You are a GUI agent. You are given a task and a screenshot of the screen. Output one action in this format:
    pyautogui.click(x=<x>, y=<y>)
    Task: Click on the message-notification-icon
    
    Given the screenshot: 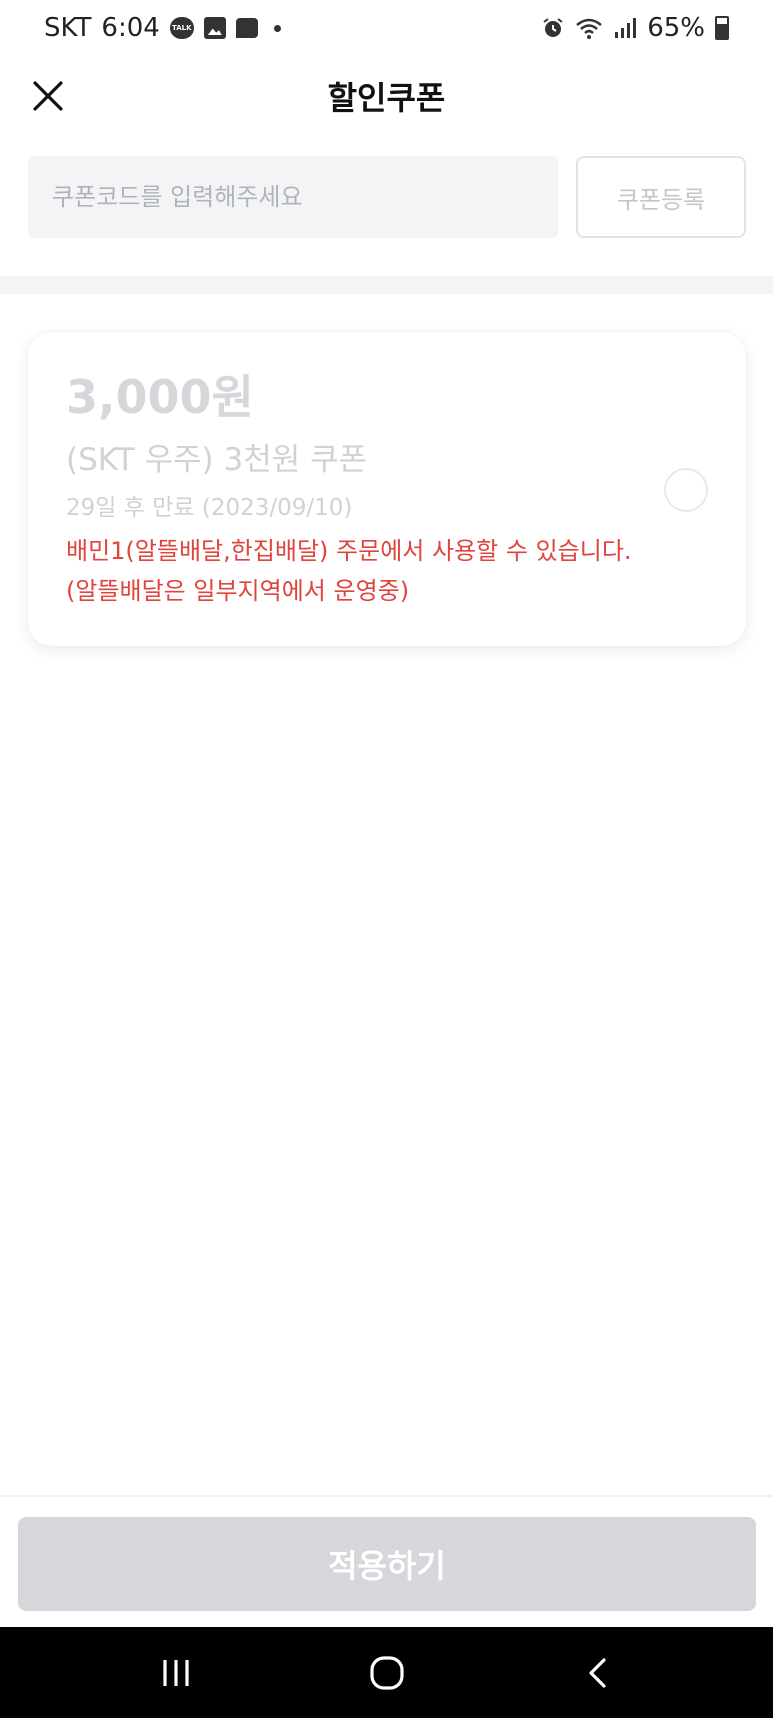 What is the action you would take?
    pyautogui.click(x=246, y=28)
    